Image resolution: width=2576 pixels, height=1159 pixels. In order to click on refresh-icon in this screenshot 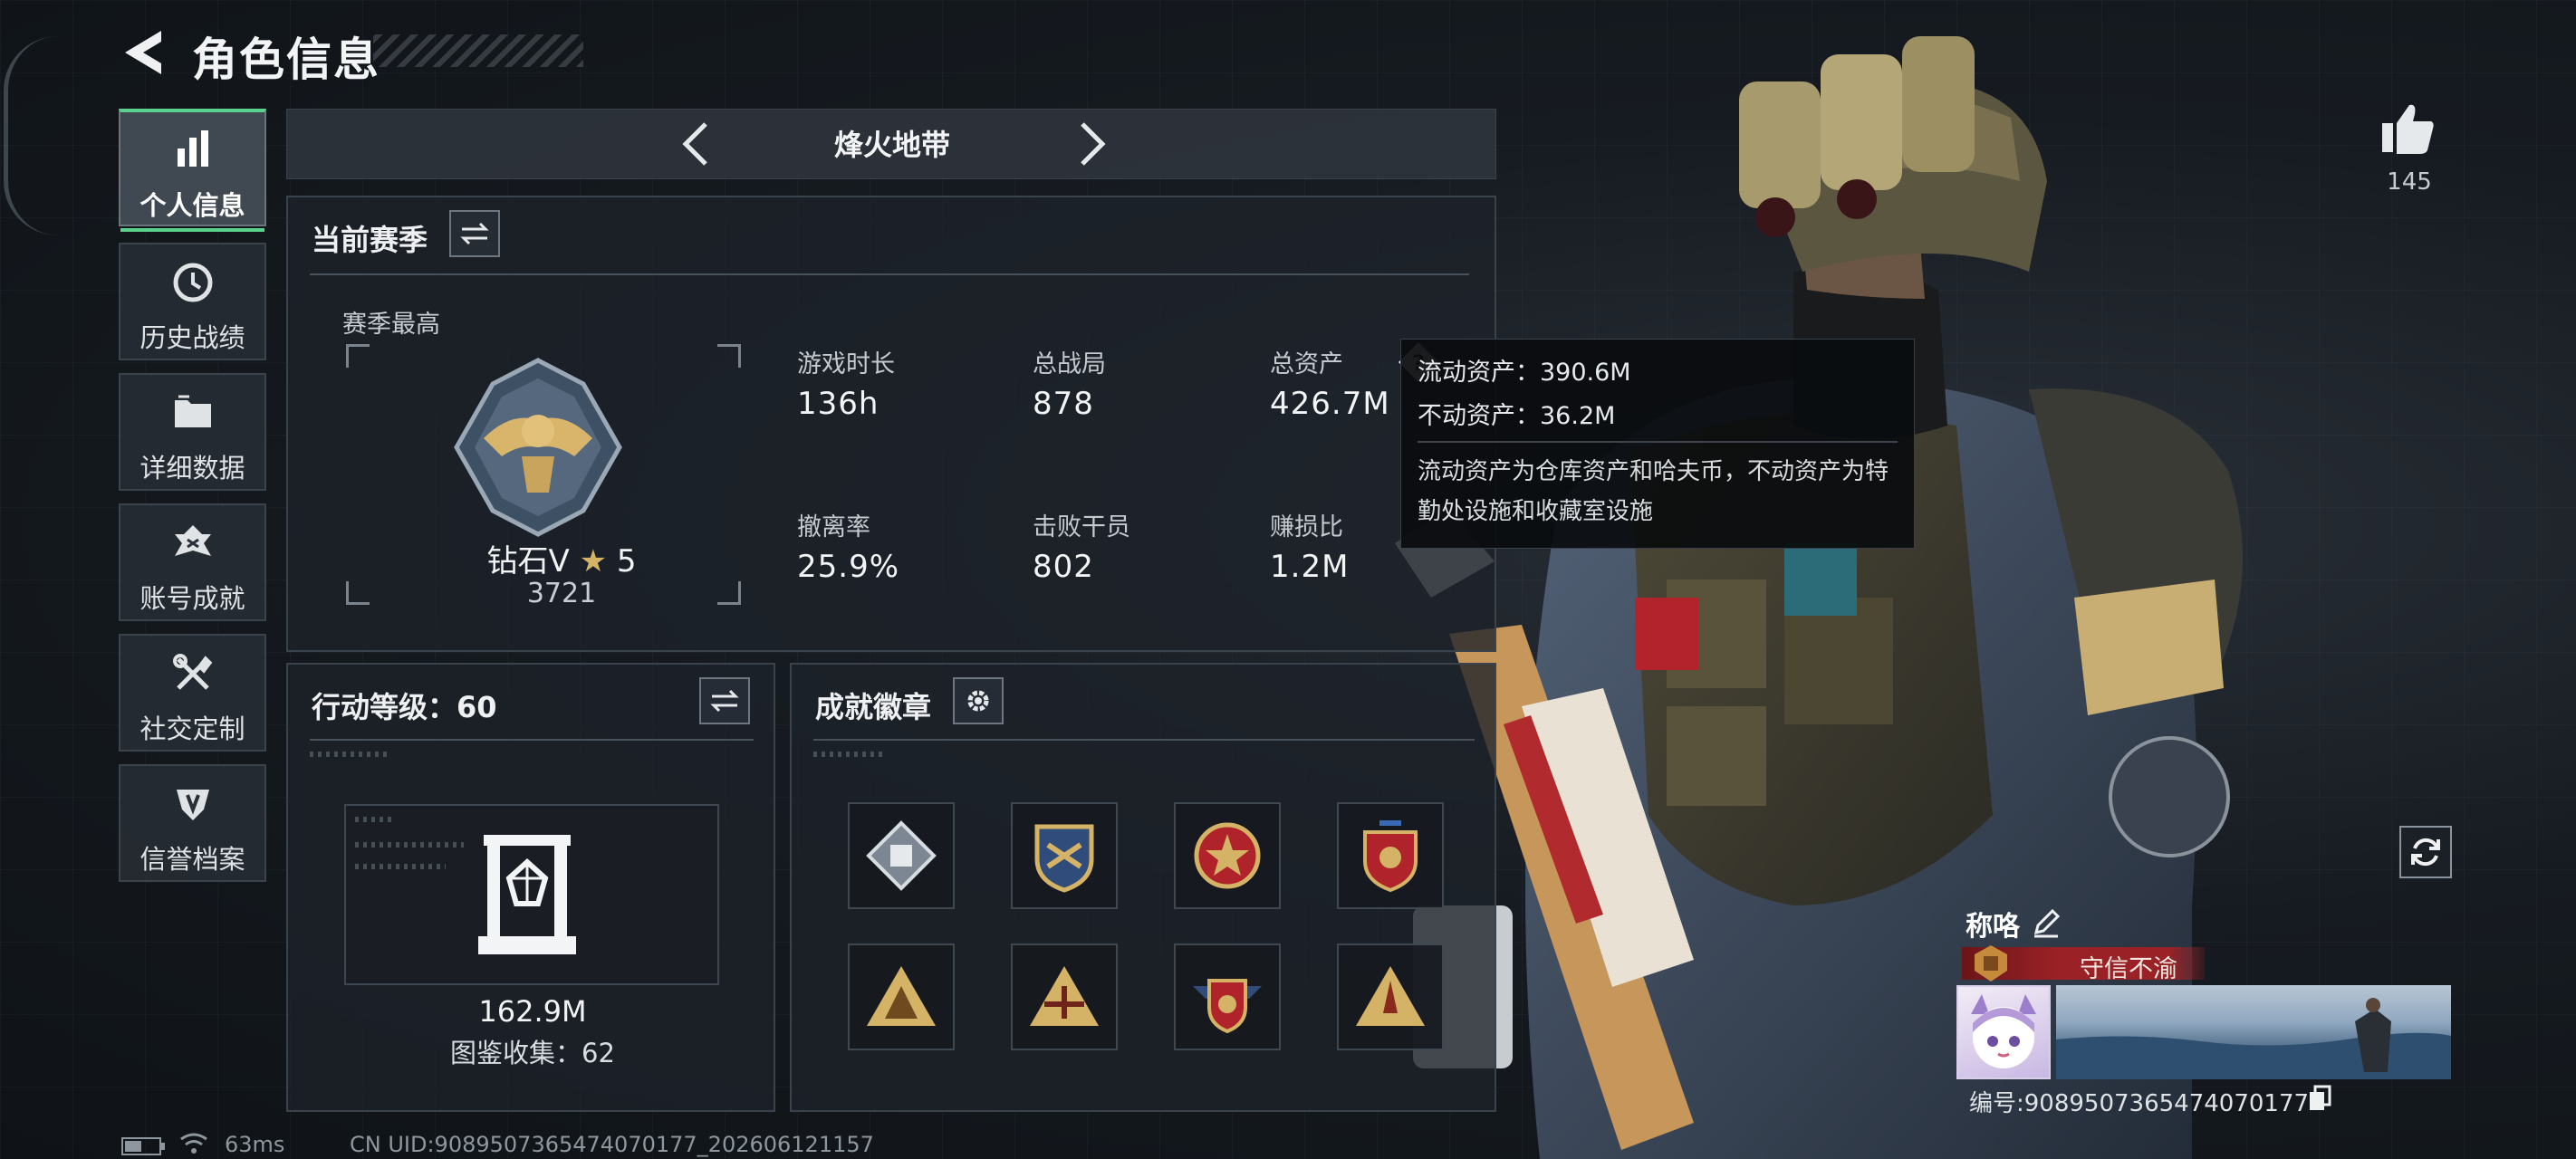, I will do `click(2425, 853)`.